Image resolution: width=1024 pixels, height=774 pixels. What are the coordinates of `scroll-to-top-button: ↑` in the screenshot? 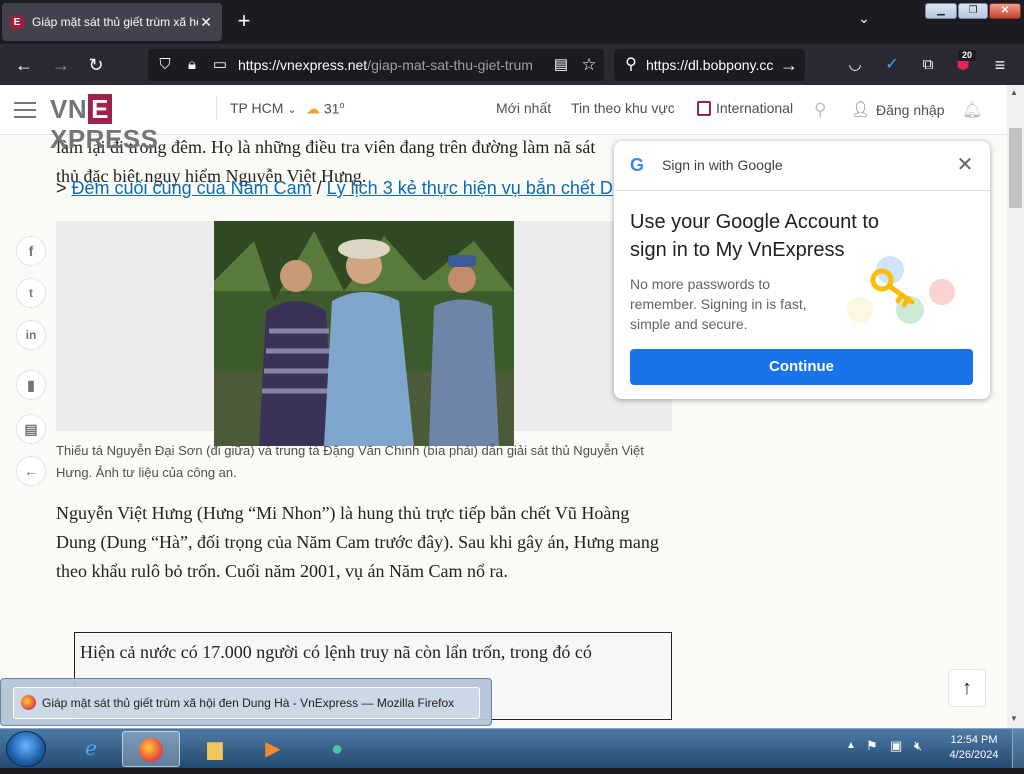 It's located at (967, 688).